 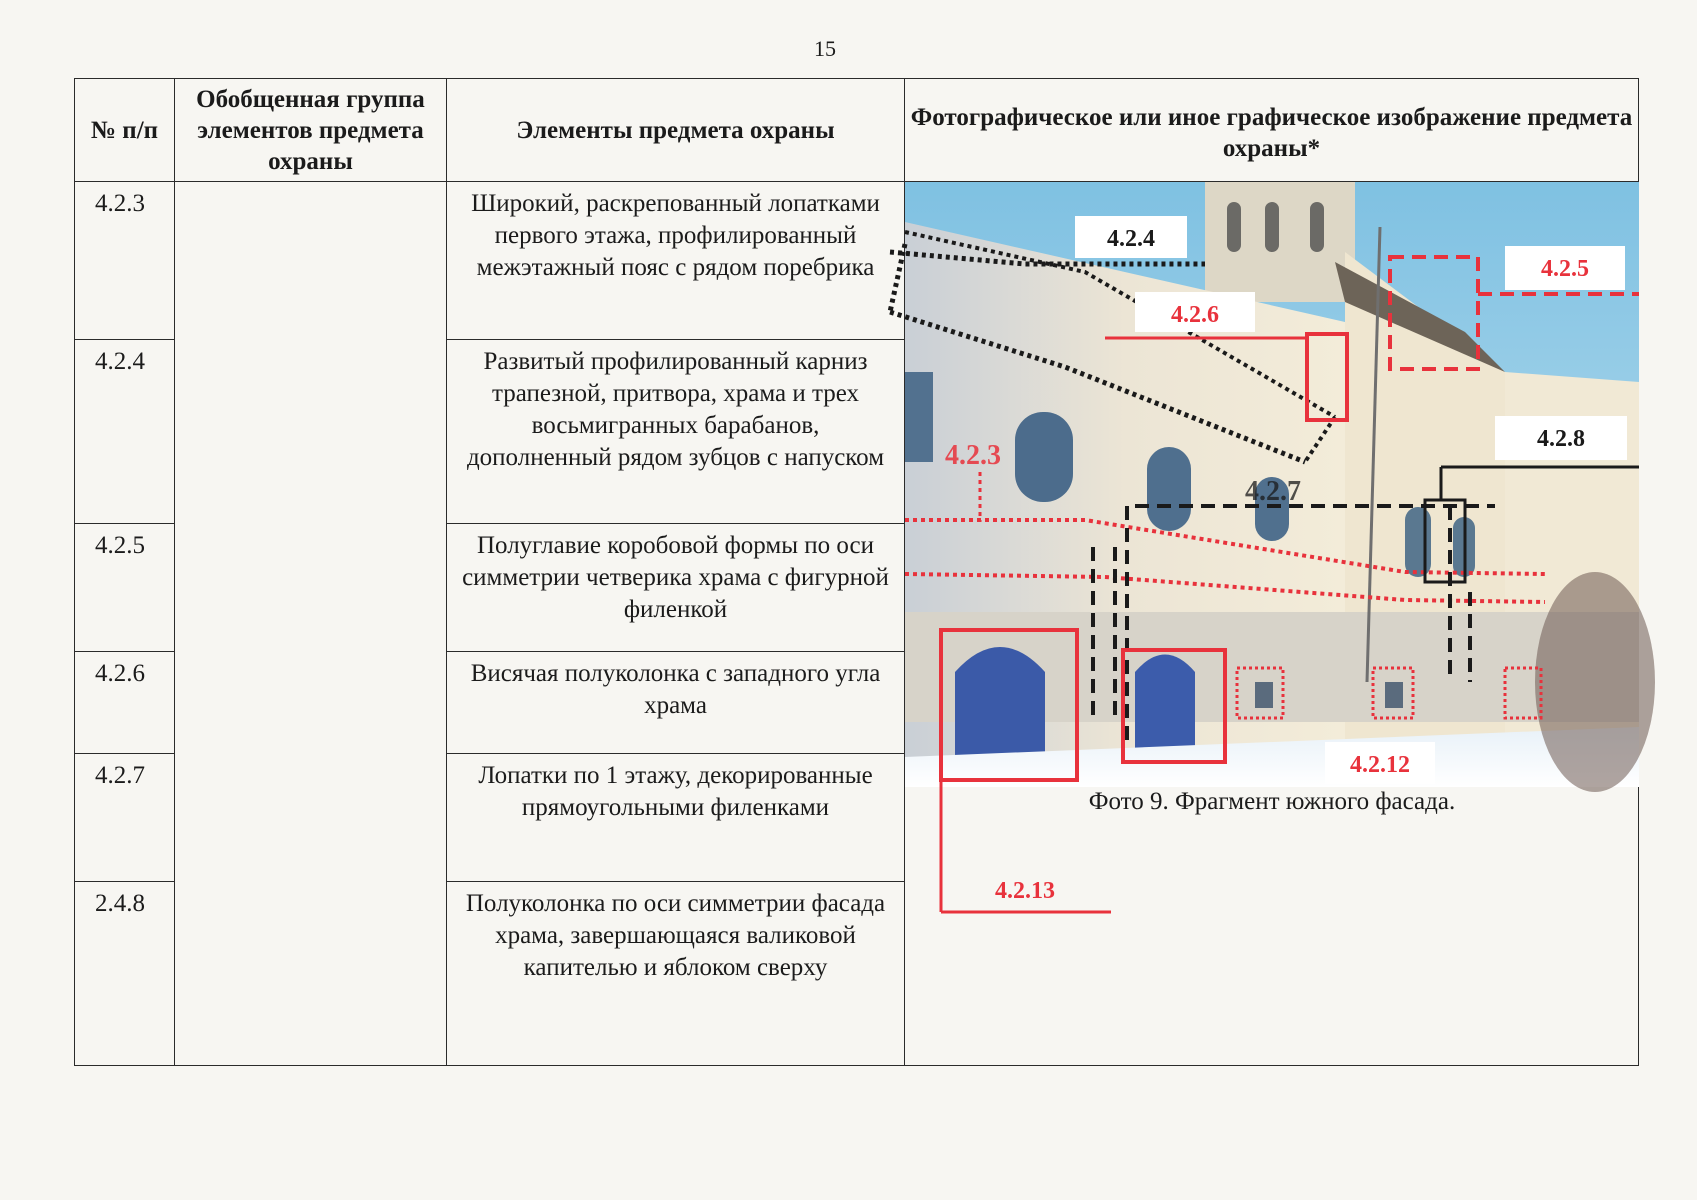 I want to click on label-4.2.8: 4.2.8, so click(x=1561, y=439).